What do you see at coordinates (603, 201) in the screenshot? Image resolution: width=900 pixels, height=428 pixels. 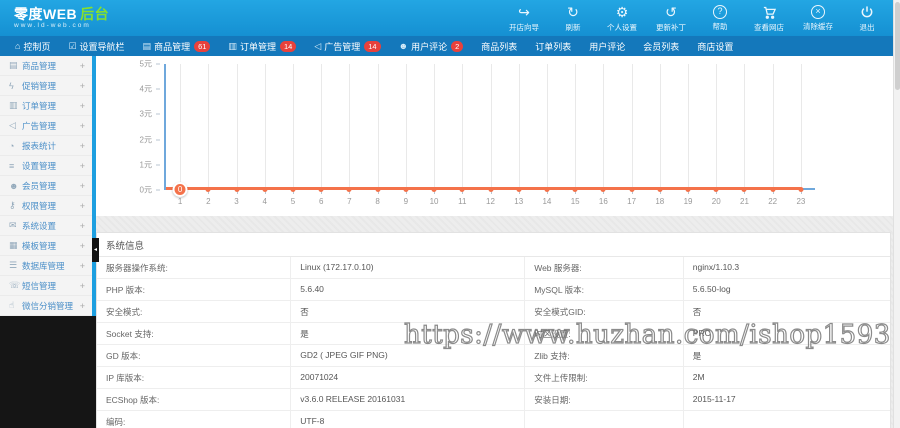 I see `chart-x-tick-label: 16` at bounding box center [603, 201].